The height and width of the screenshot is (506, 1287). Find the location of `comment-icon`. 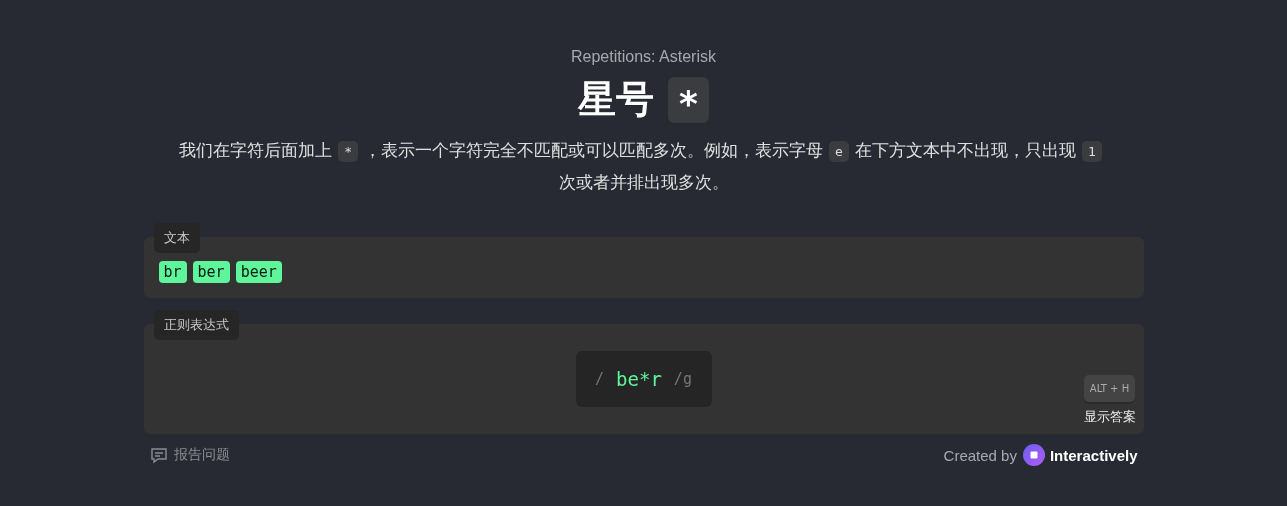

comment-icon is located at coordinates (158, 455).